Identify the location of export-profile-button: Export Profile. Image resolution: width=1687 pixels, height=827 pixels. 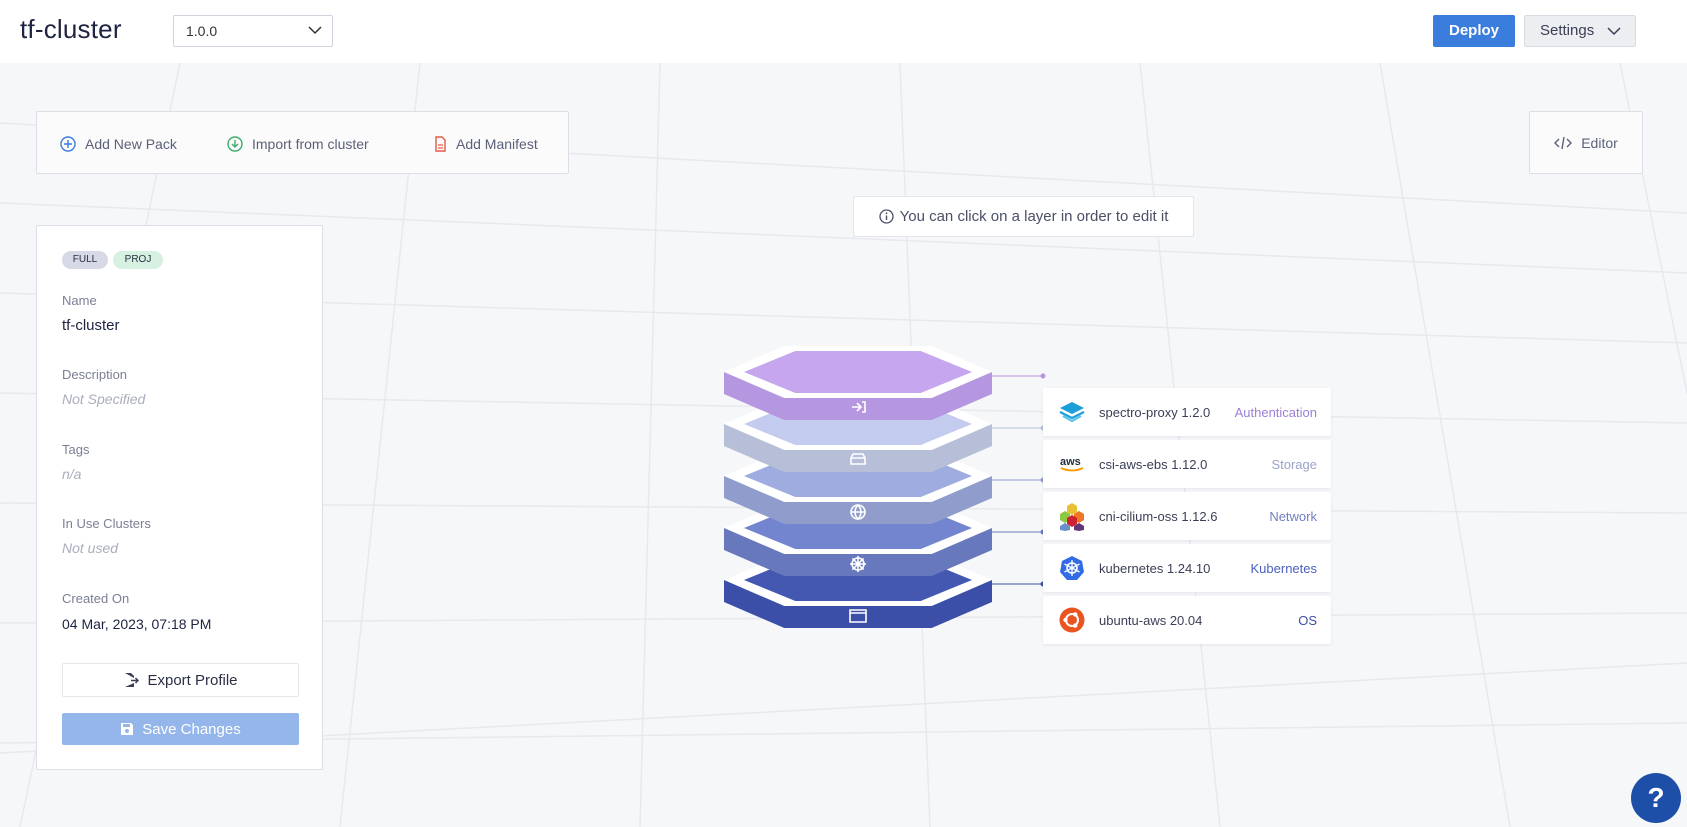
(180, 680).